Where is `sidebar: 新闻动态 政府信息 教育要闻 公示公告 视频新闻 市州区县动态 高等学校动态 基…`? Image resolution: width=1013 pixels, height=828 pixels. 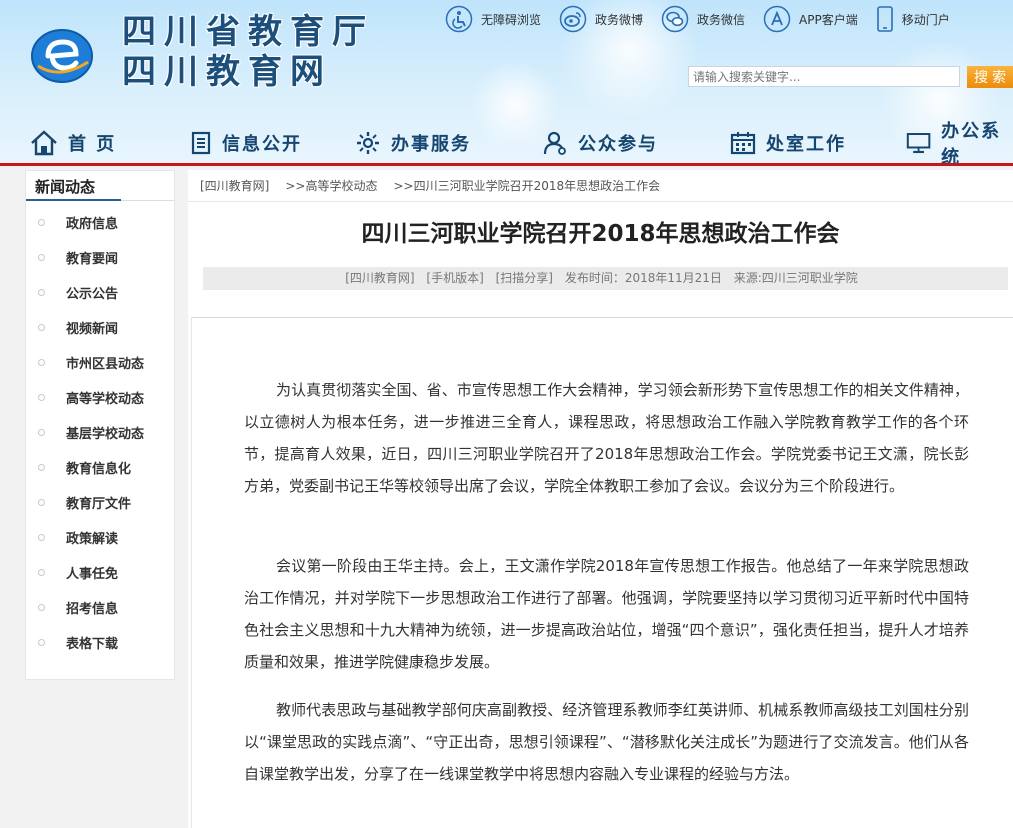 sidebar: 新闻动态 政府信息 教育要闻 公示公告 视频新闻 市州区县动态 高等学校动态 基… is located at coordinates (100, 425).